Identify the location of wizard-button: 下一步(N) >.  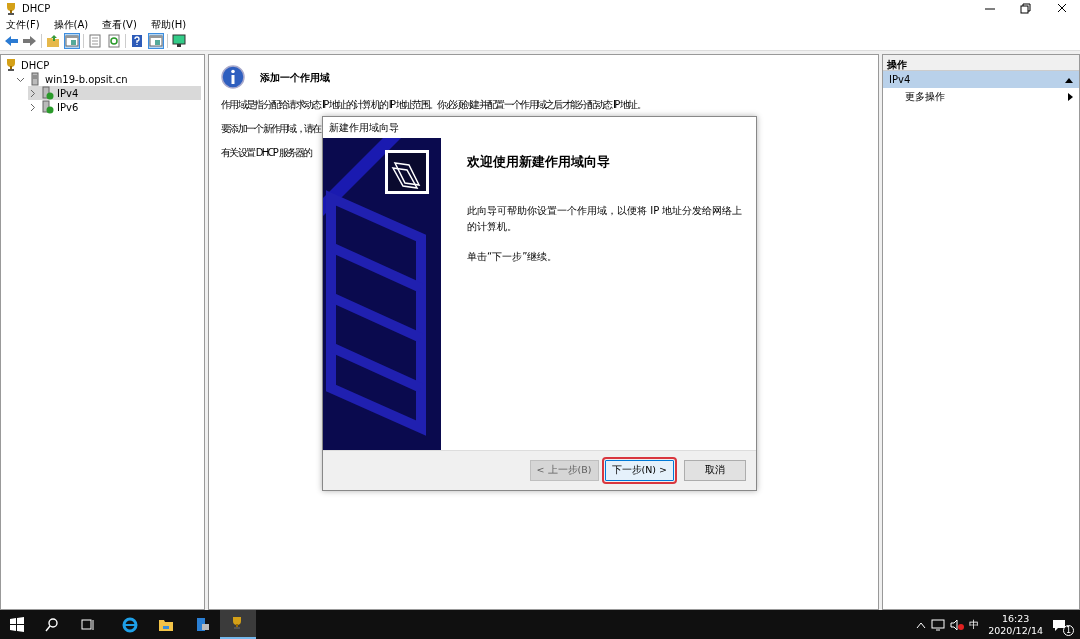
(639, 470).